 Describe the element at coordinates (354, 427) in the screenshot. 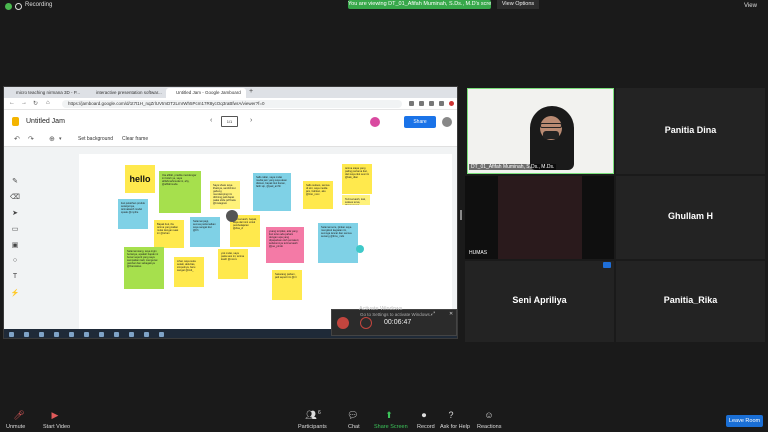

I see `chat-button: Chat` at that location.